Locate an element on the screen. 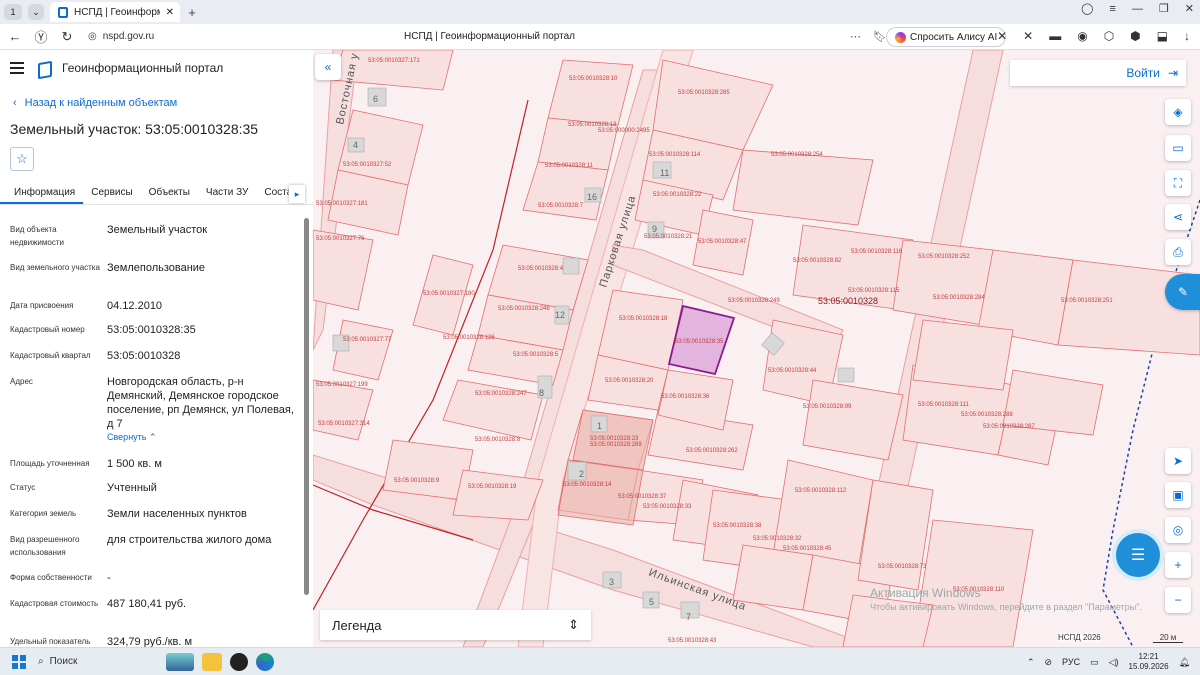 The width and height of the screenshot is (1200, 675). parcel-label: 53:05:0010327:77 is located at coordinates (367, 340).